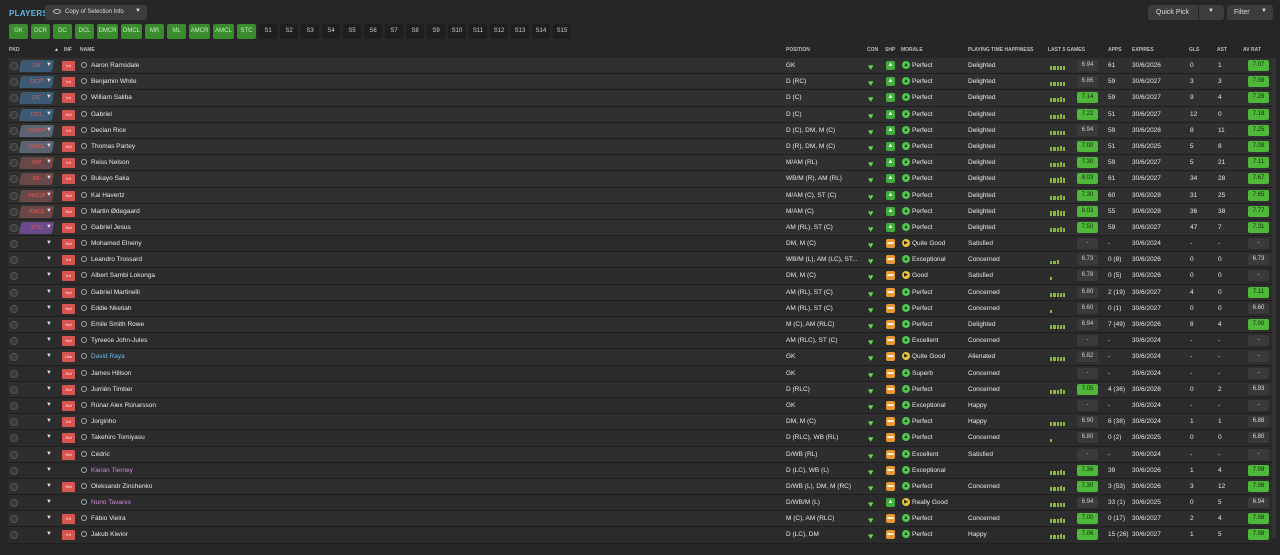 The width and height of the screenshot is (1280, 555). I want to click on position-pill-dmcl: DMCL, so click(131, 31).